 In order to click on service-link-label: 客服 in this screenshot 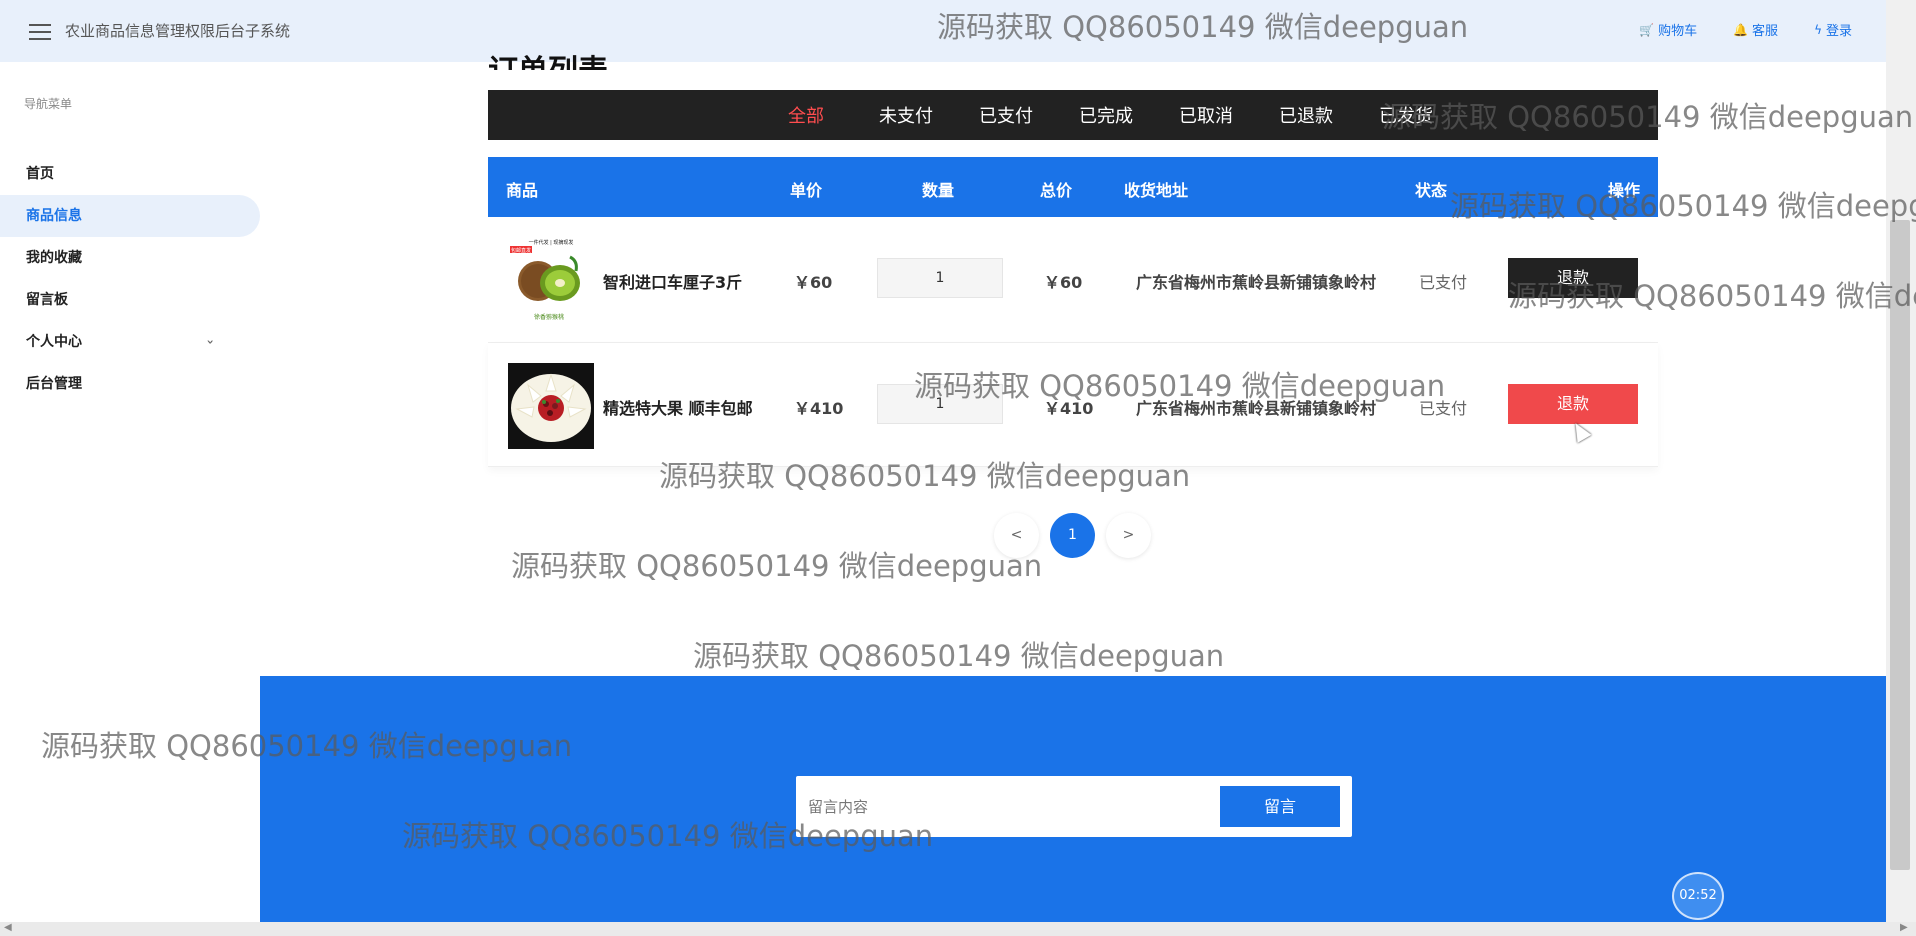, I will do `click(1765, 31)`.